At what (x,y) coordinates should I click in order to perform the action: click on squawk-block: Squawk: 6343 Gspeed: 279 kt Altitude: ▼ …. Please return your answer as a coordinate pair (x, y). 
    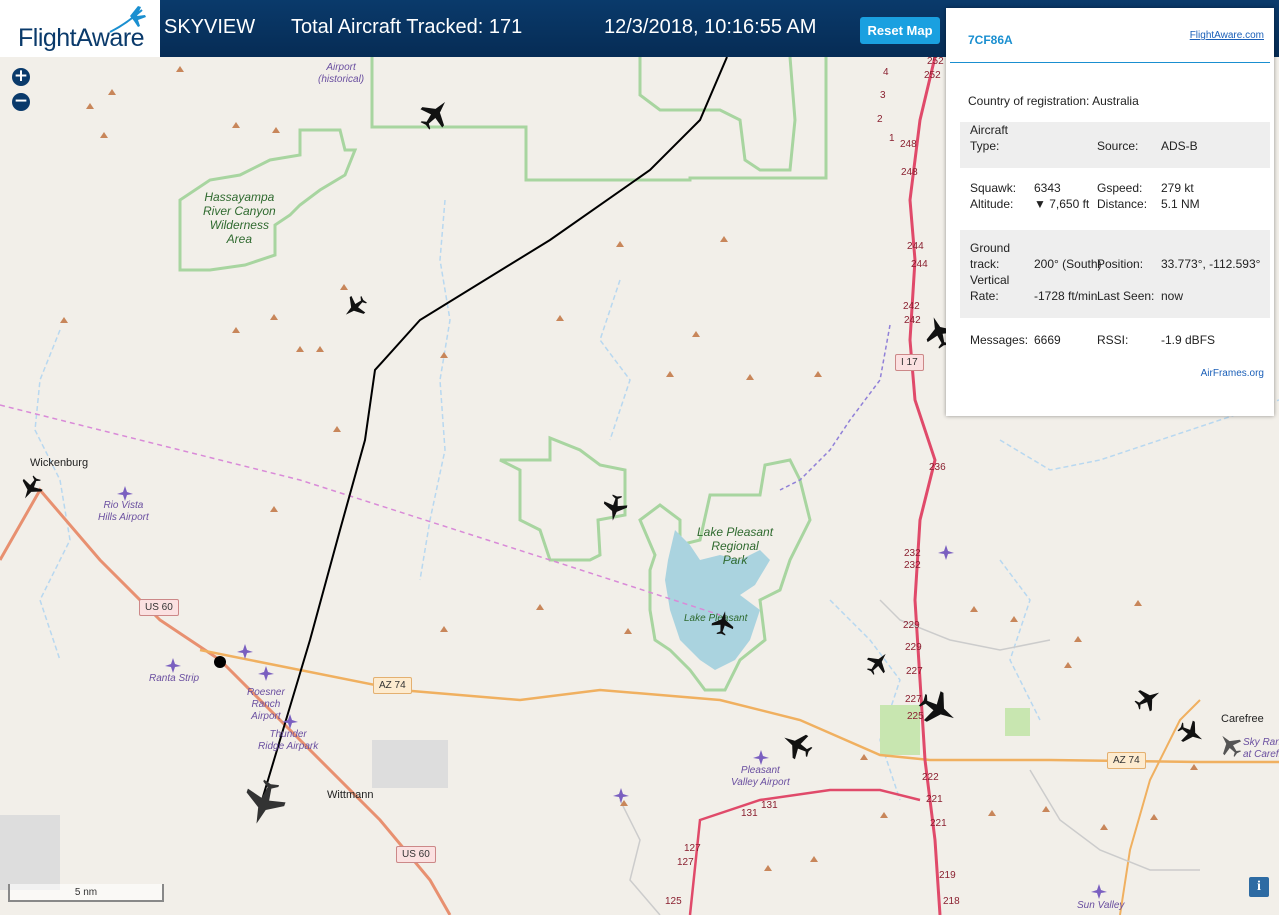
    Looking at the image, I should click on (1115, 198).